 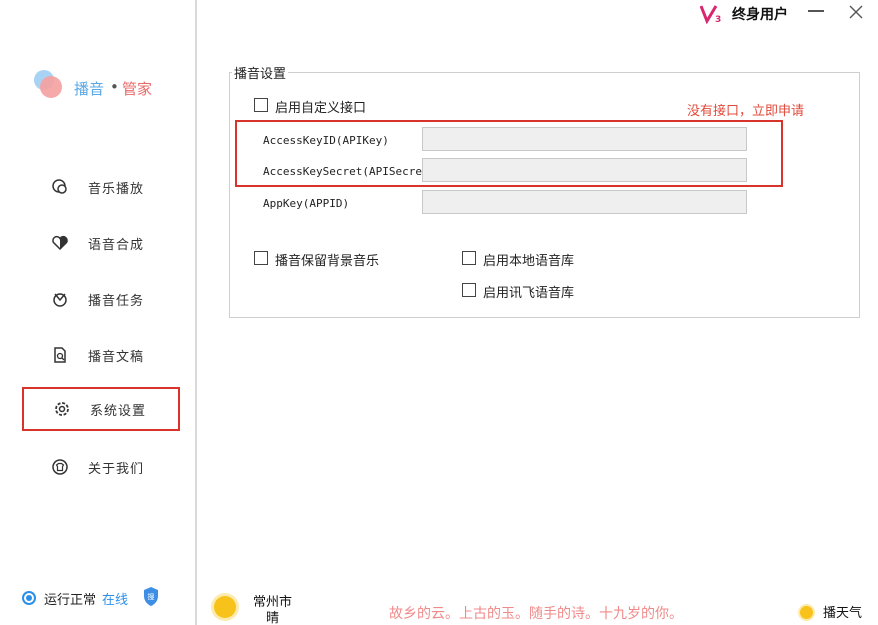 What do you see at coordinates (60, 355) in the screenshot?
I see `document-search-icon` at bounding box center [60, 355].